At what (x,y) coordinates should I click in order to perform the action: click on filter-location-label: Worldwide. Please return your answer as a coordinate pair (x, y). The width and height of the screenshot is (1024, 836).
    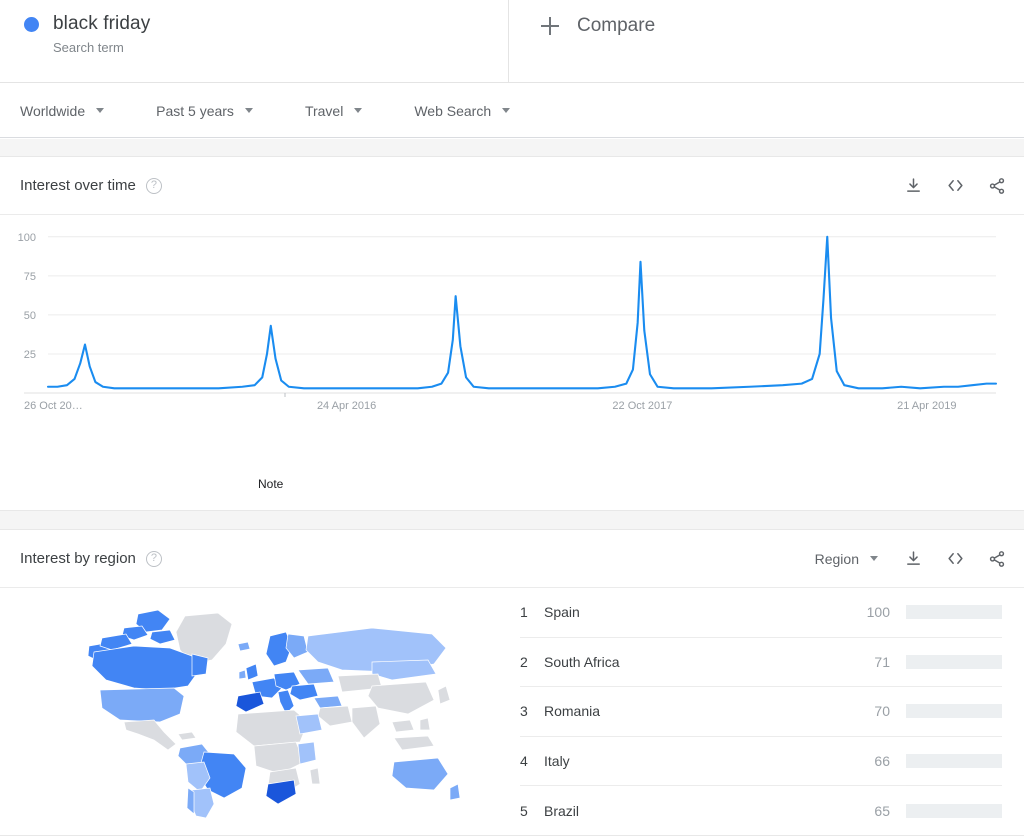
    Looking at the image, I should click on (53, 110).